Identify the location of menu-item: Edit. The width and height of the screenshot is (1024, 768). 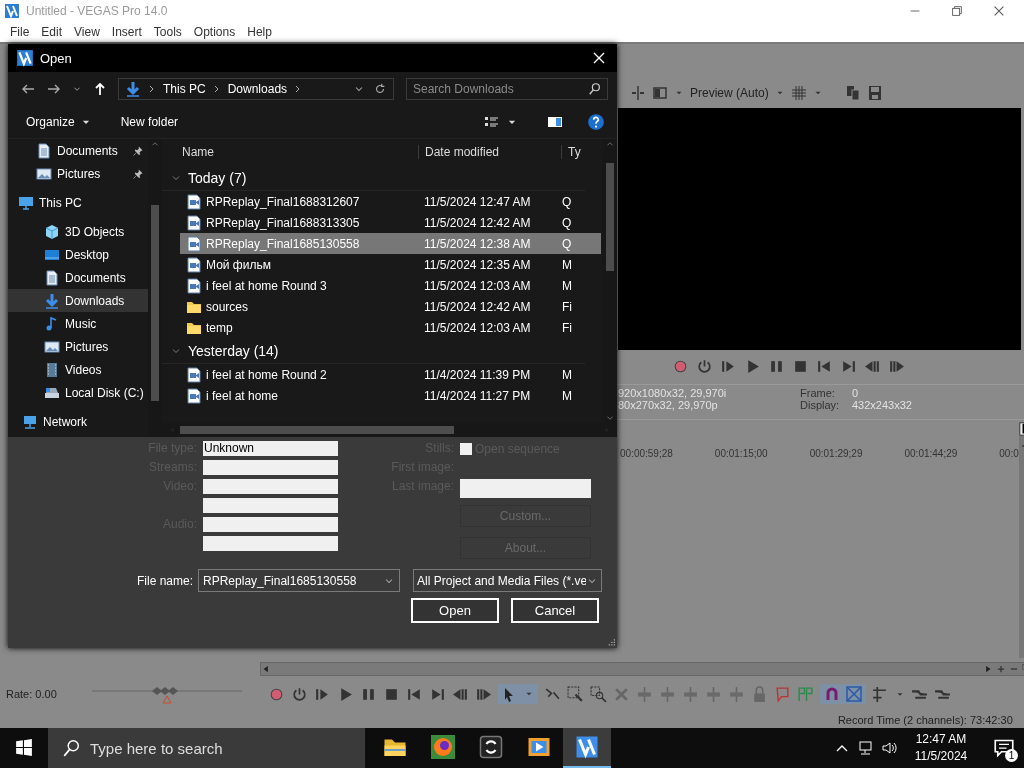
(52, 32).